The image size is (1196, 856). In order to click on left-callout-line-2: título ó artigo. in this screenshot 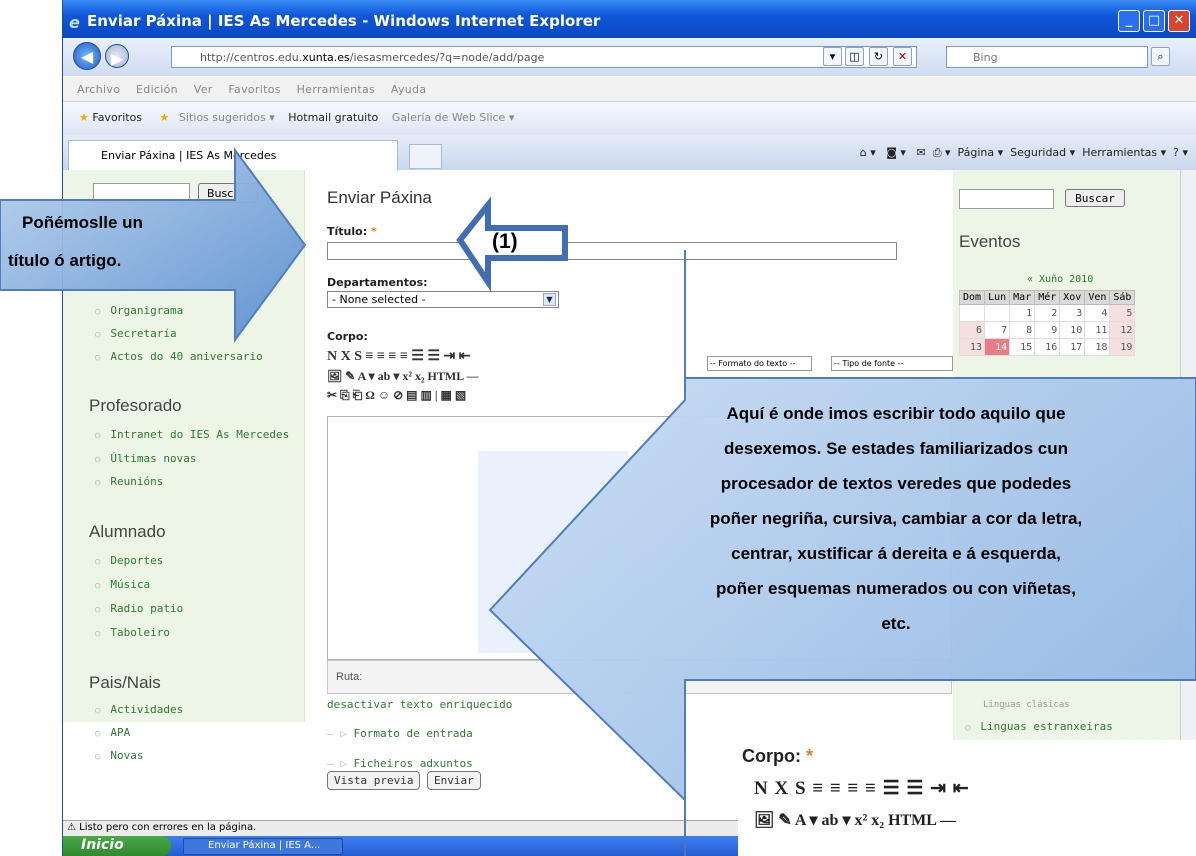, I will do `click(65, 260)`.